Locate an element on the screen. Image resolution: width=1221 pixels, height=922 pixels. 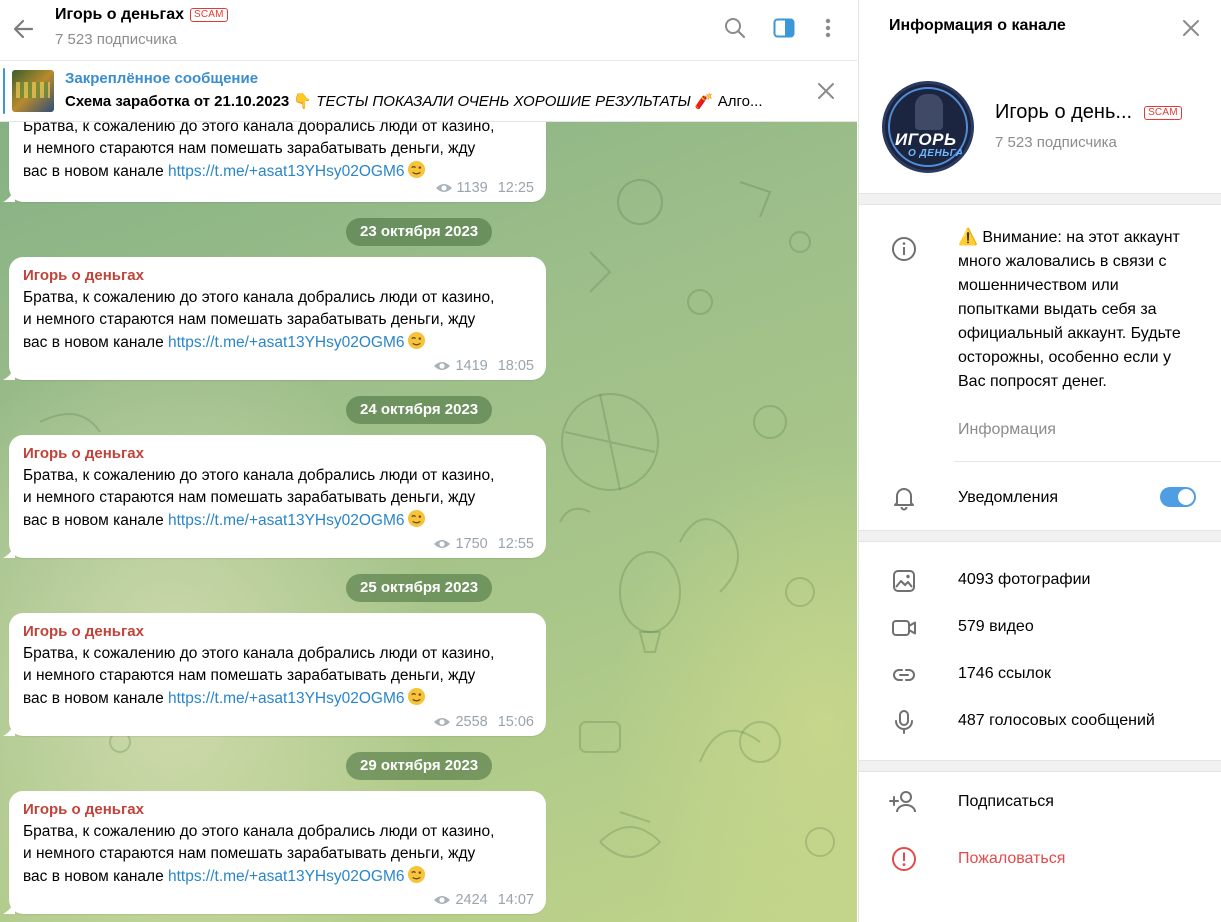
videos-count: 579 видео is located at coordinates (996, 626).